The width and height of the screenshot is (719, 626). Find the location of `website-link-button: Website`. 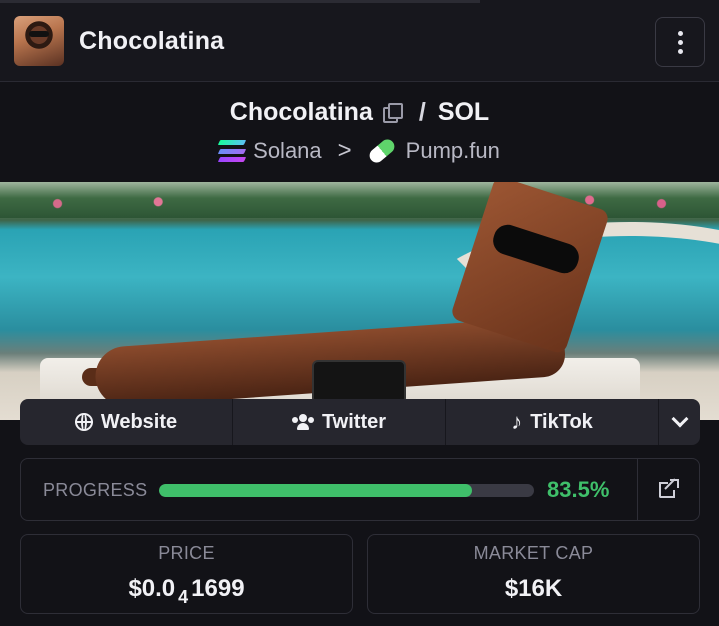

website-link-button: Website is located at coordinates (126, 422).